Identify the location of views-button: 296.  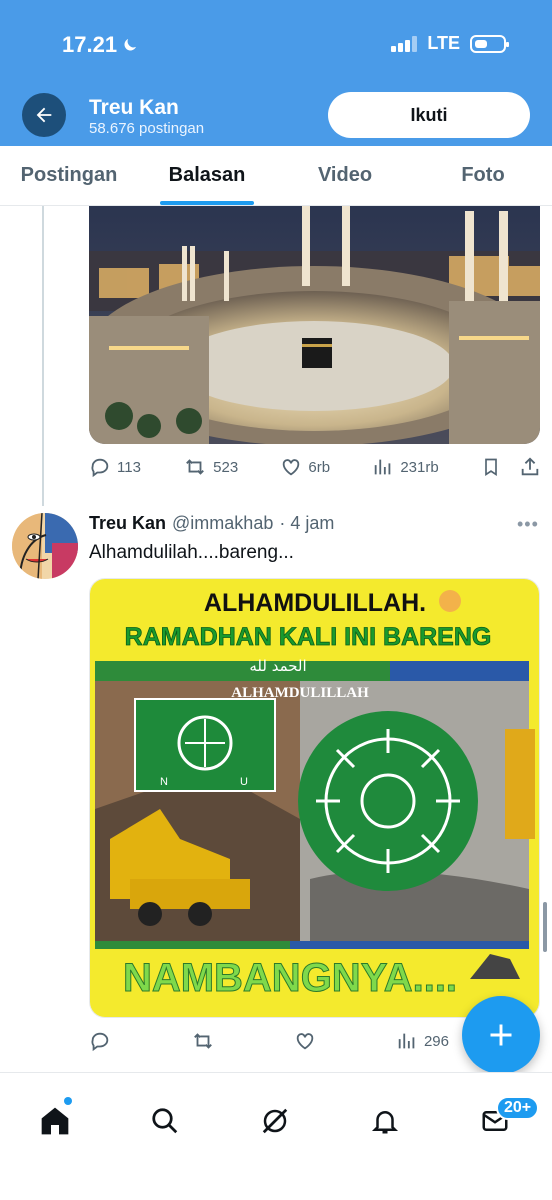
(422, 1041).